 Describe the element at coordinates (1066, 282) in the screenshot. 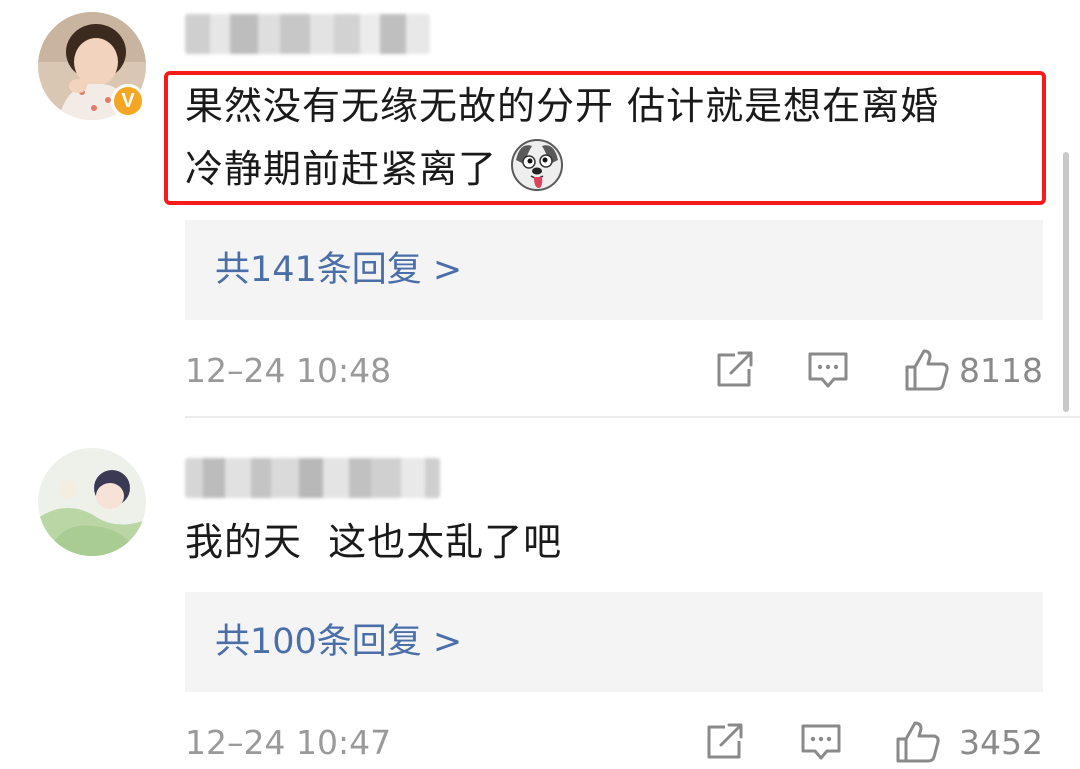

I see `scrollbar` at that location.